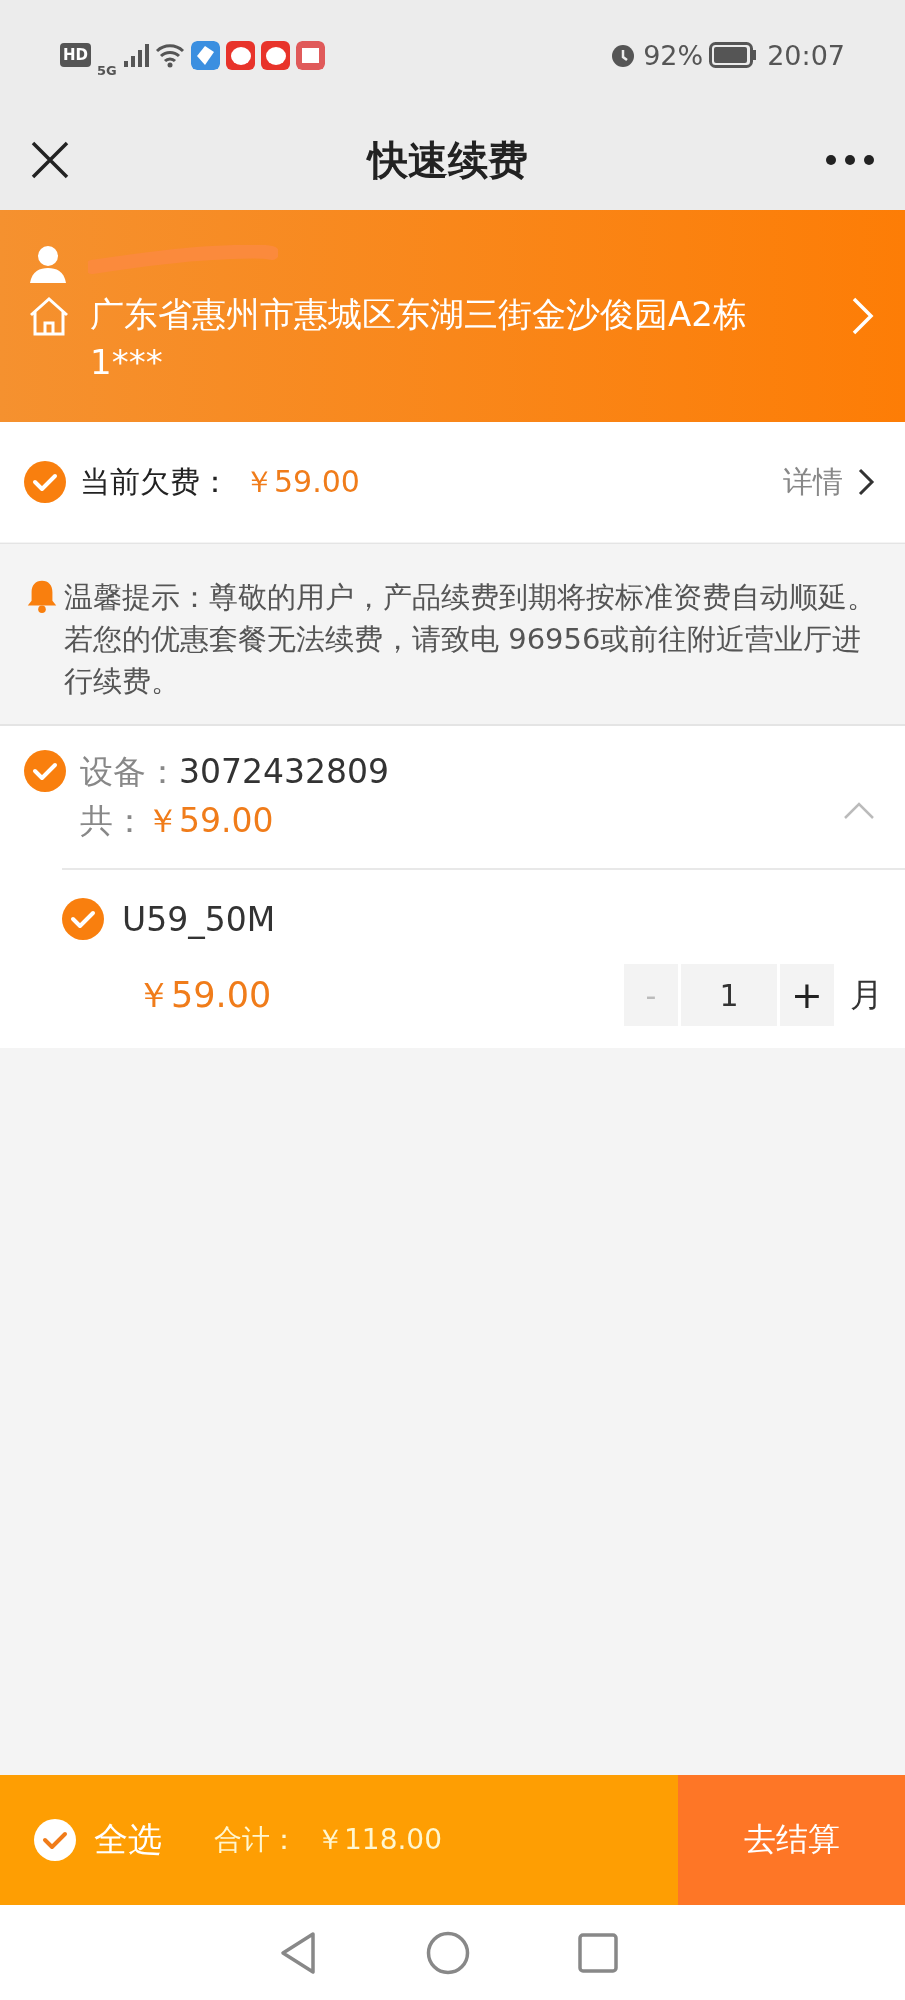 The width and height of the screenshot is (905, 2000). What do you see at coordinates (597, 1952) in the screenshot?
I see `recents-icon` at bounding box center [597, 1952].